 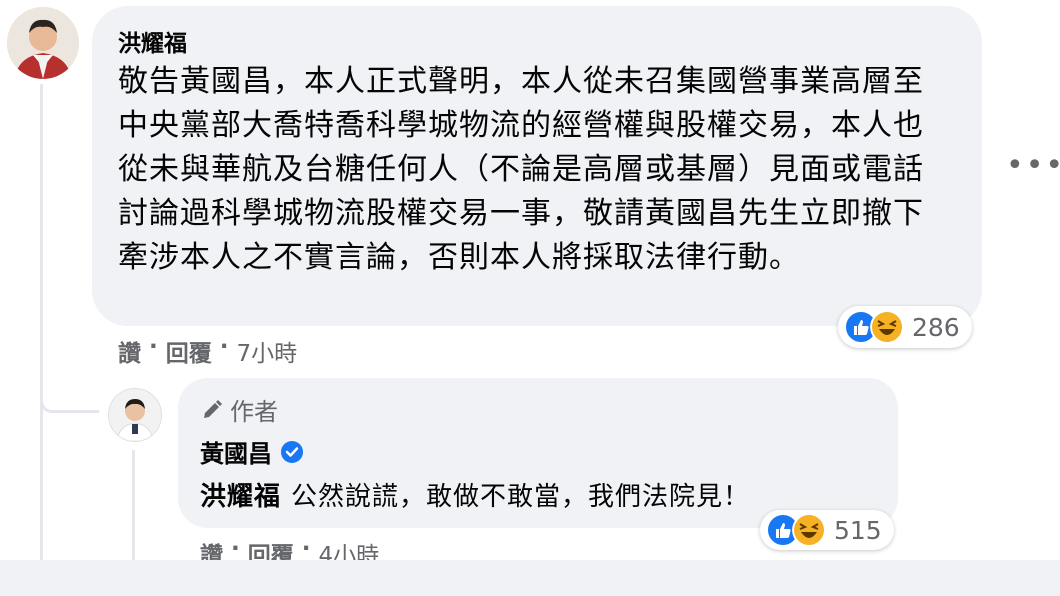 What do you see at coordinates (905, 327) in the screenshot?
I see `reaction-summary: 286` at bounding box center [905, 327].